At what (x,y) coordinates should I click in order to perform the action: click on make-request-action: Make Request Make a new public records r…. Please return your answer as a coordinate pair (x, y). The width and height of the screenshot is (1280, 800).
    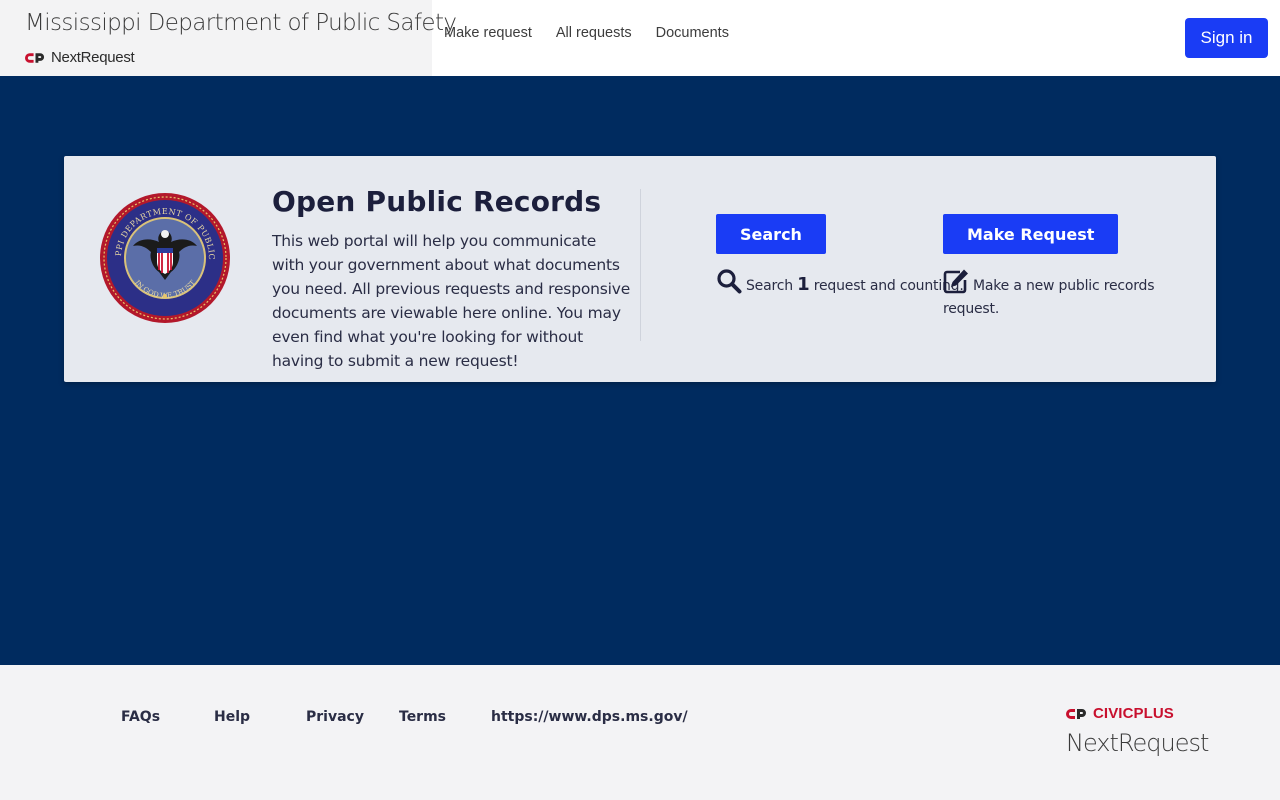
    Looking at the image, I should click on (1058, 267).